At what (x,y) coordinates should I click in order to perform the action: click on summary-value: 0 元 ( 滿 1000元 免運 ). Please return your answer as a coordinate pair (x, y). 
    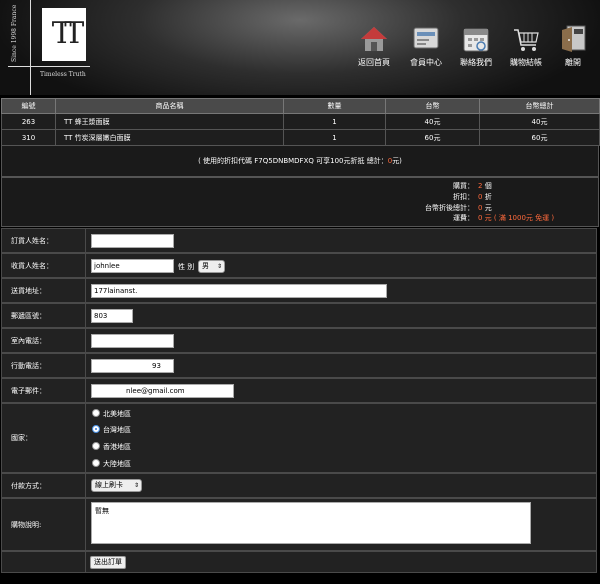
    Looking at the image, I should click on (516, 218).